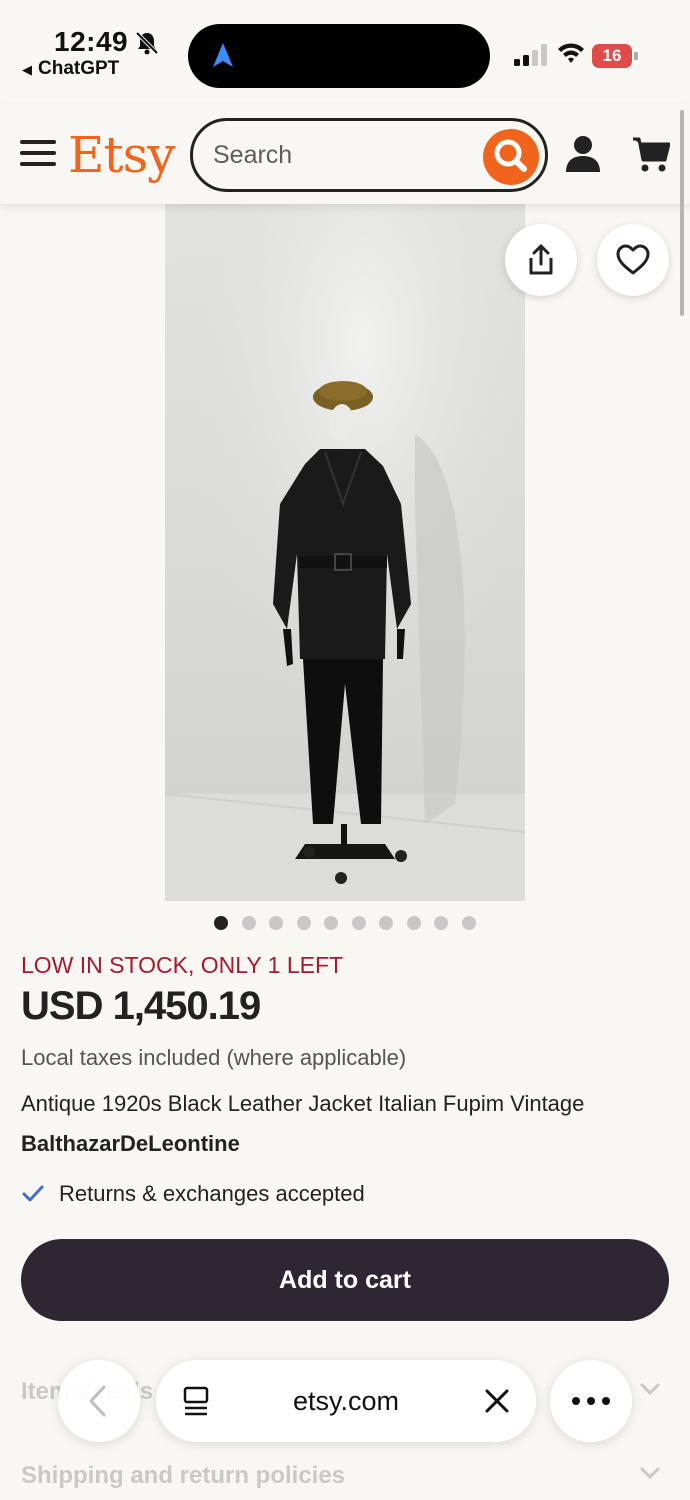  I want to click on url-text: etsy.com, so click(346, 1401).